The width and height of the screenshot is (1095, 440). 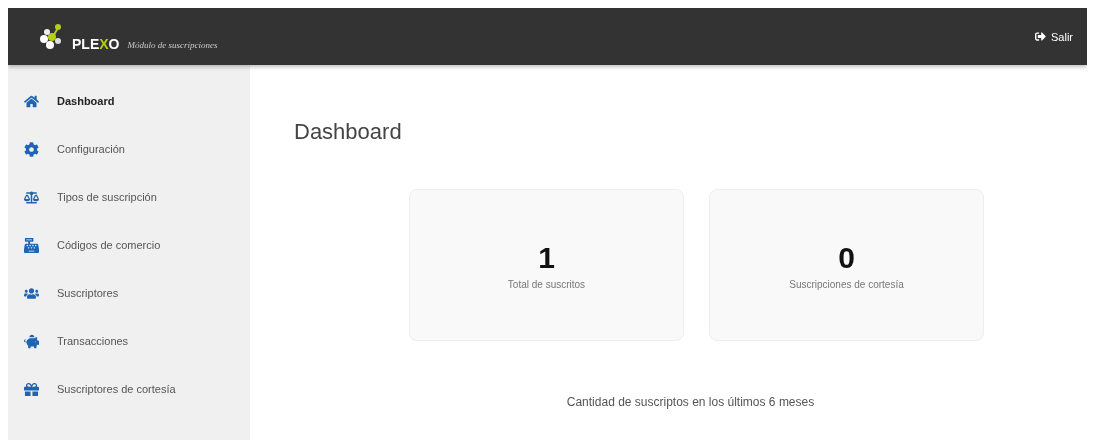 I want to click on gift-icon, so click(x=31, y=389).